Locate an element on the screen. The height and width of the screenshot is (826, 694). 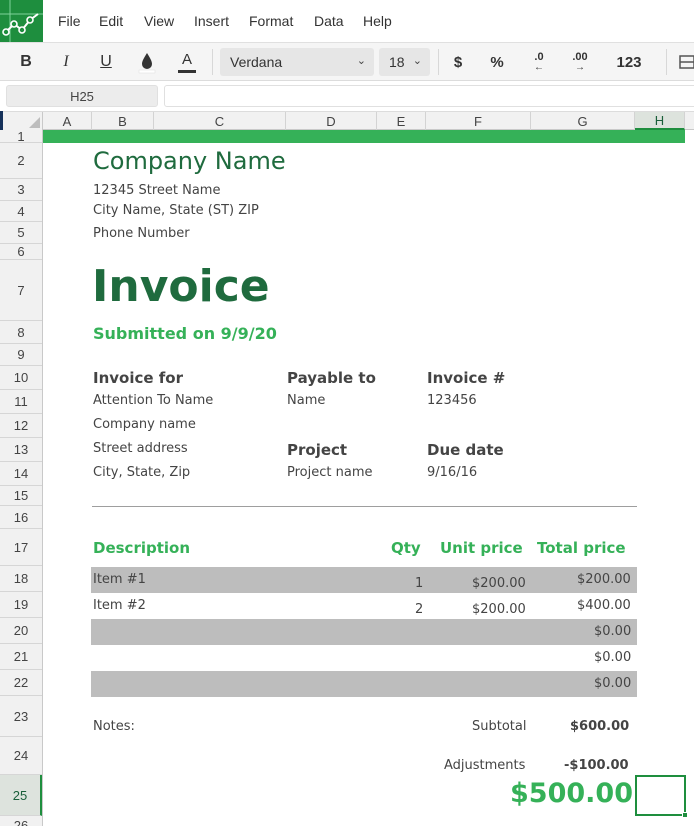
number-format-button: 123 is located at coordinates (629, 62).